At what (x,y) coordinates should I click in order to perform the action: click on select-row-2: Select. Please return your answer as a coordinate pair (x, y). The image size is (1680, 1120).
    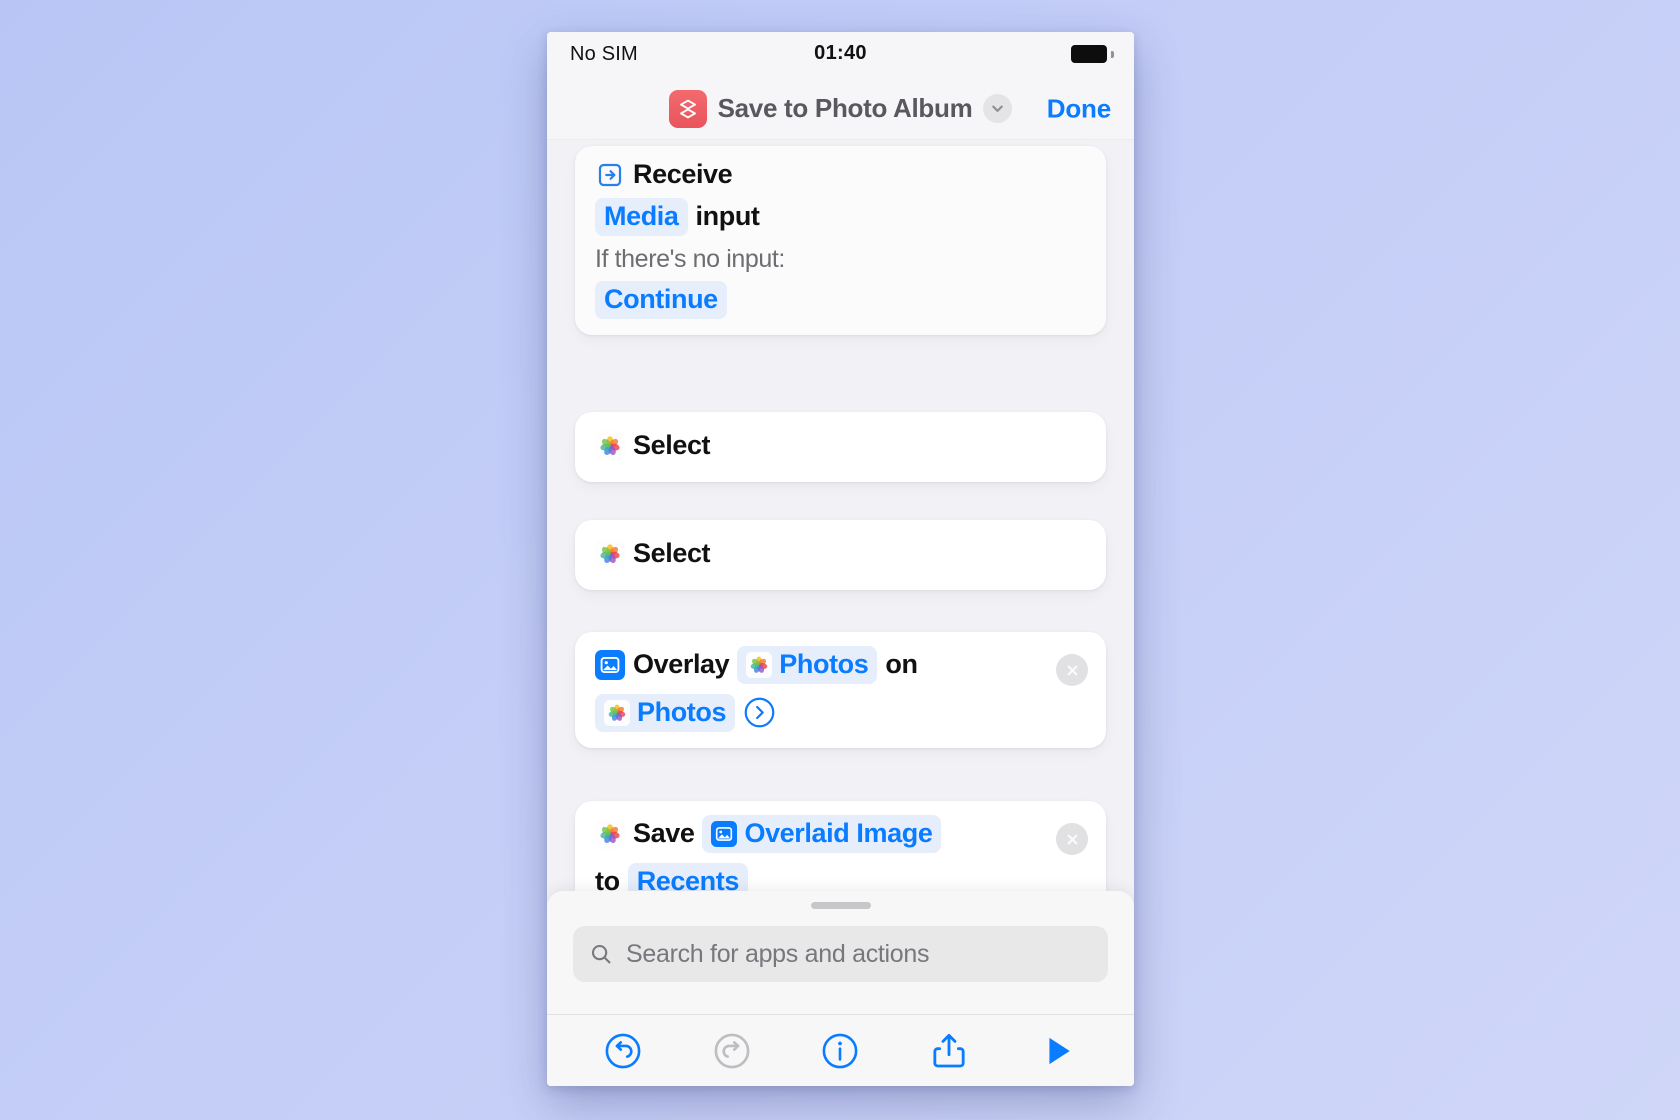
    Looking at the image, I should click on (653, 554).